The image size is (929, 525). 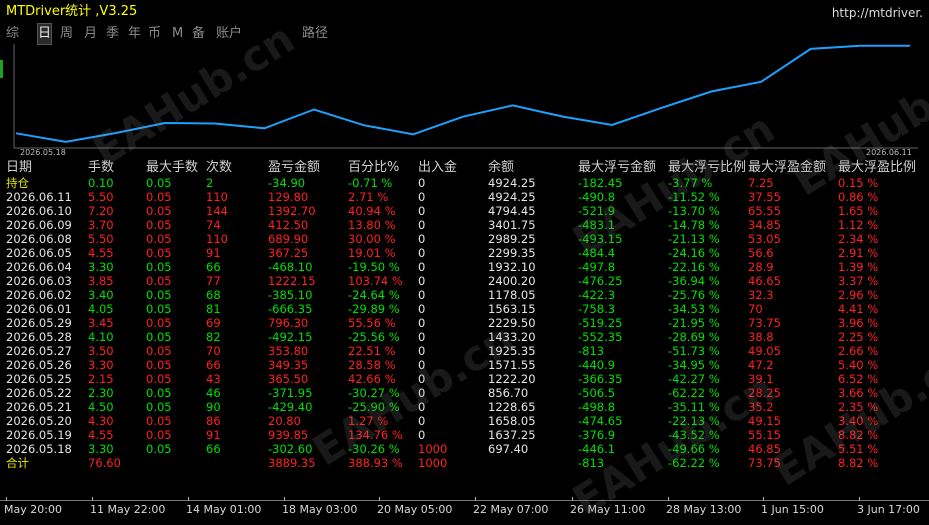 I want to click on cell-col-8: -813, so click(x=591, y=463).